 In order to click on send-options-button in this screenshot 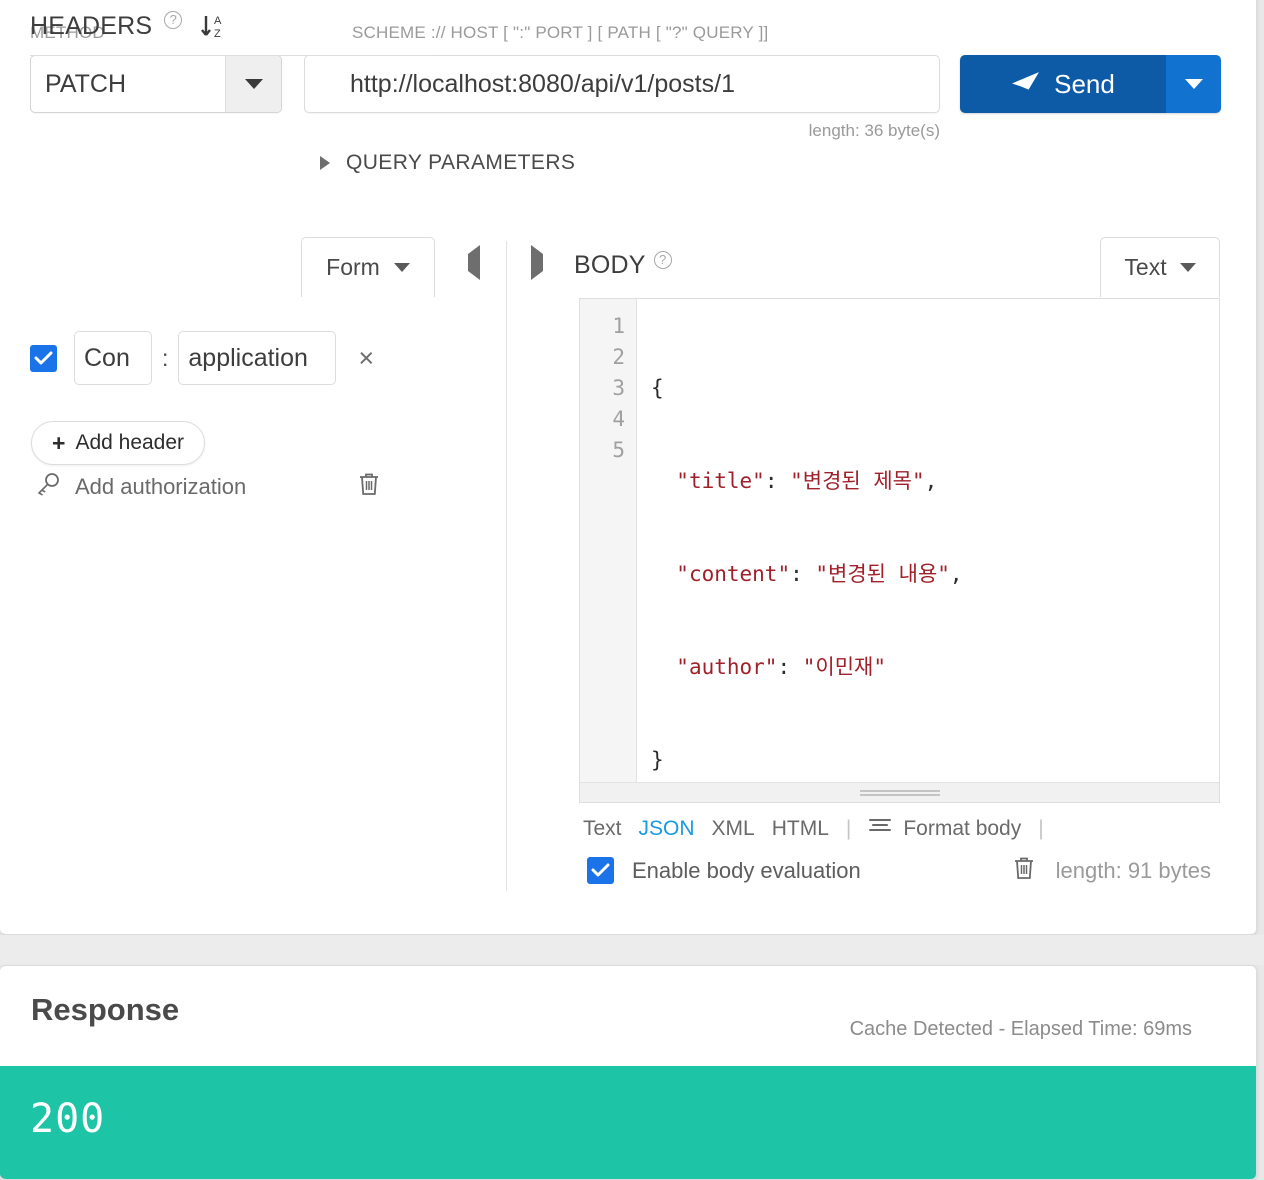, I will do `click(1193, 84)`.